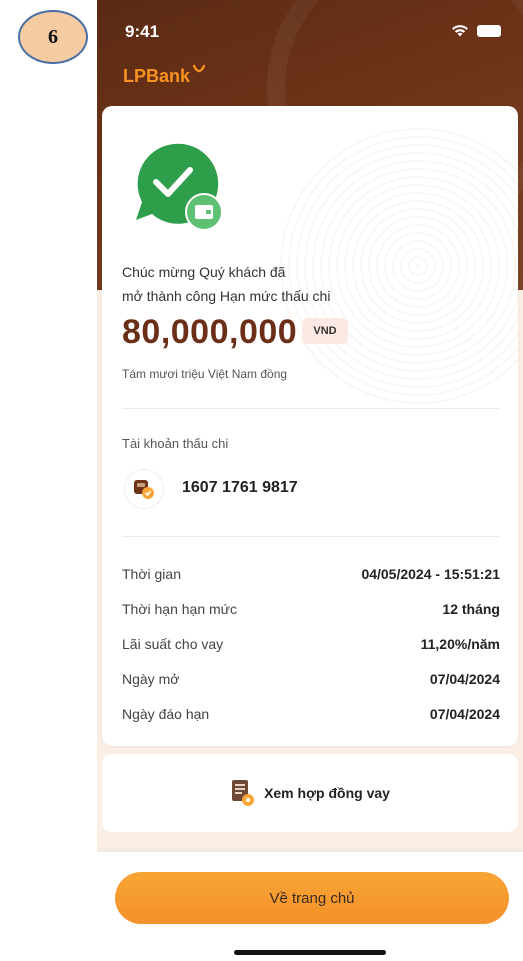 The height and width of the screenshot is (961, 523). Describe the element at coordinates (226, 296) in the screenshot. I see `success-message-line2: mở thành công Hạn mức thấu chi` at that location.